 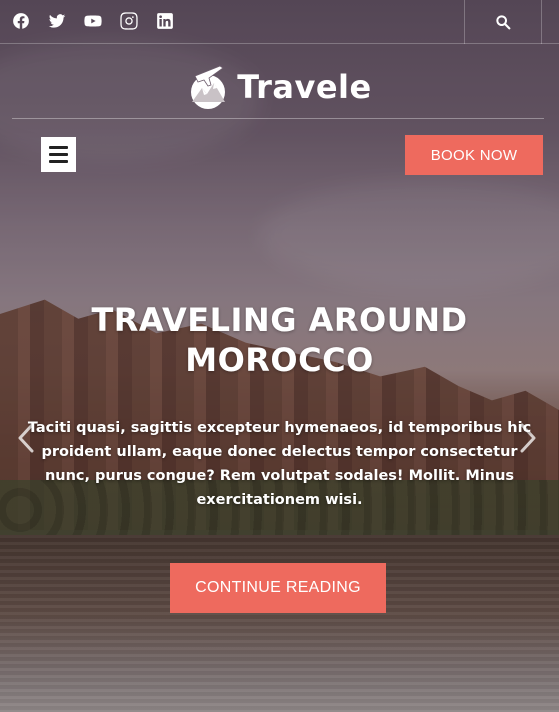 I want to click on social-links, so click(x=93, y=21).